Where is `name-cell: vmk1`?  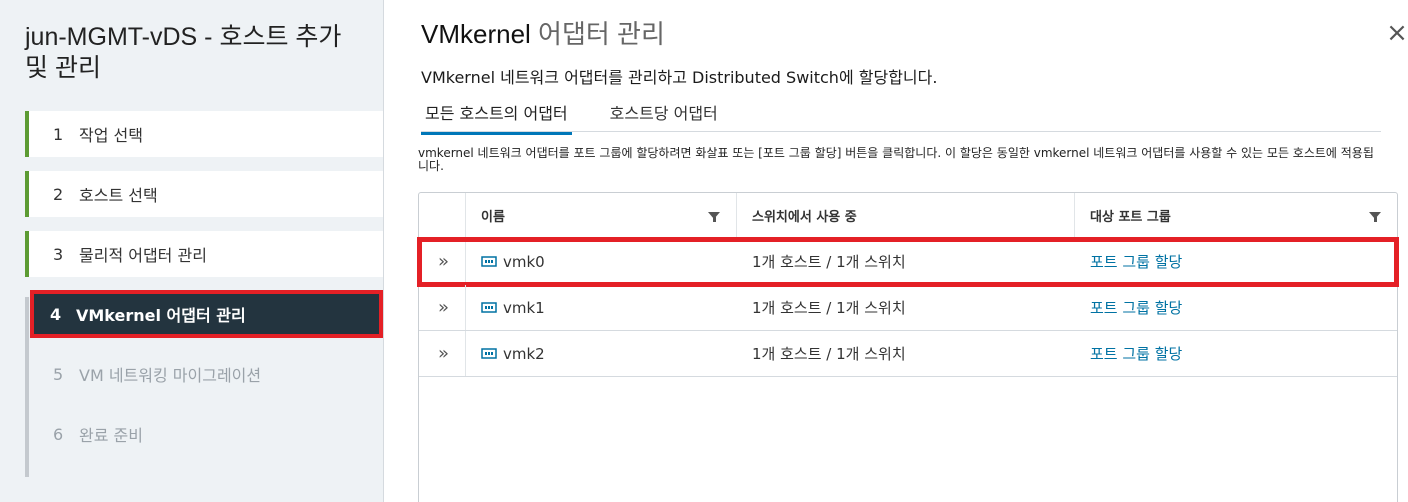 name-cell: vmk1 is located at coordinates (601, 307).